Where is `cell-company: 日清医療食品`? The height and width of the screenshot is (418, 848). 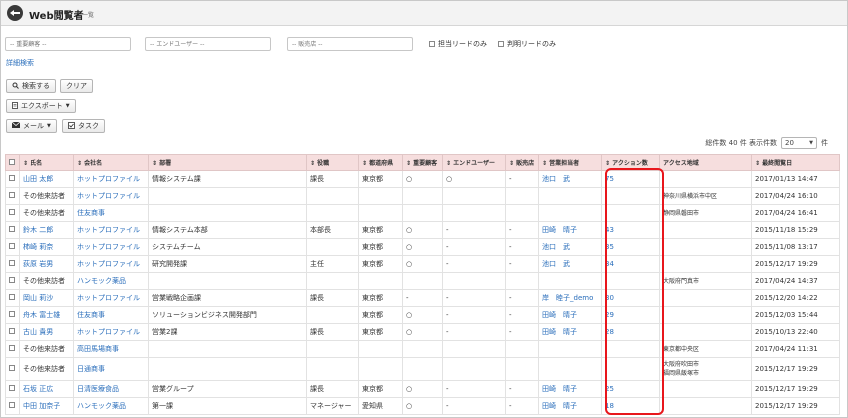 cell-company: 日清医療食品 is located at coordinates (111, 389).